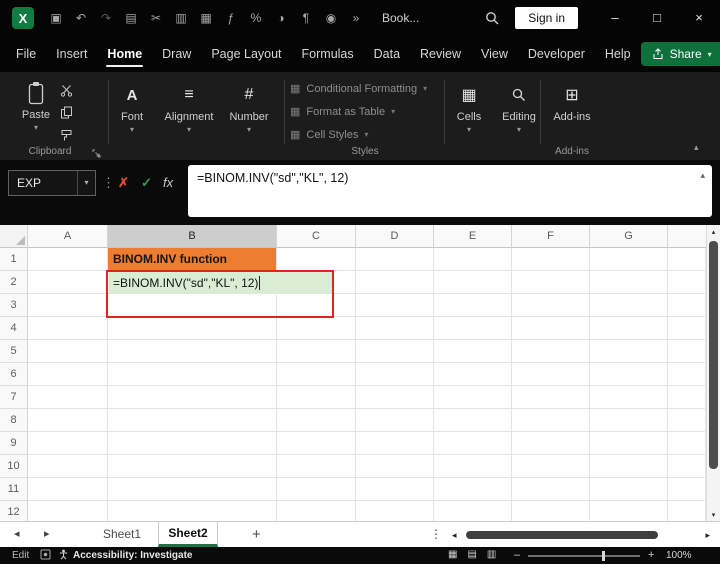  Describe the element at coordinates (629, 236) in the screenshot. I see `column-header-g: G` at that location.